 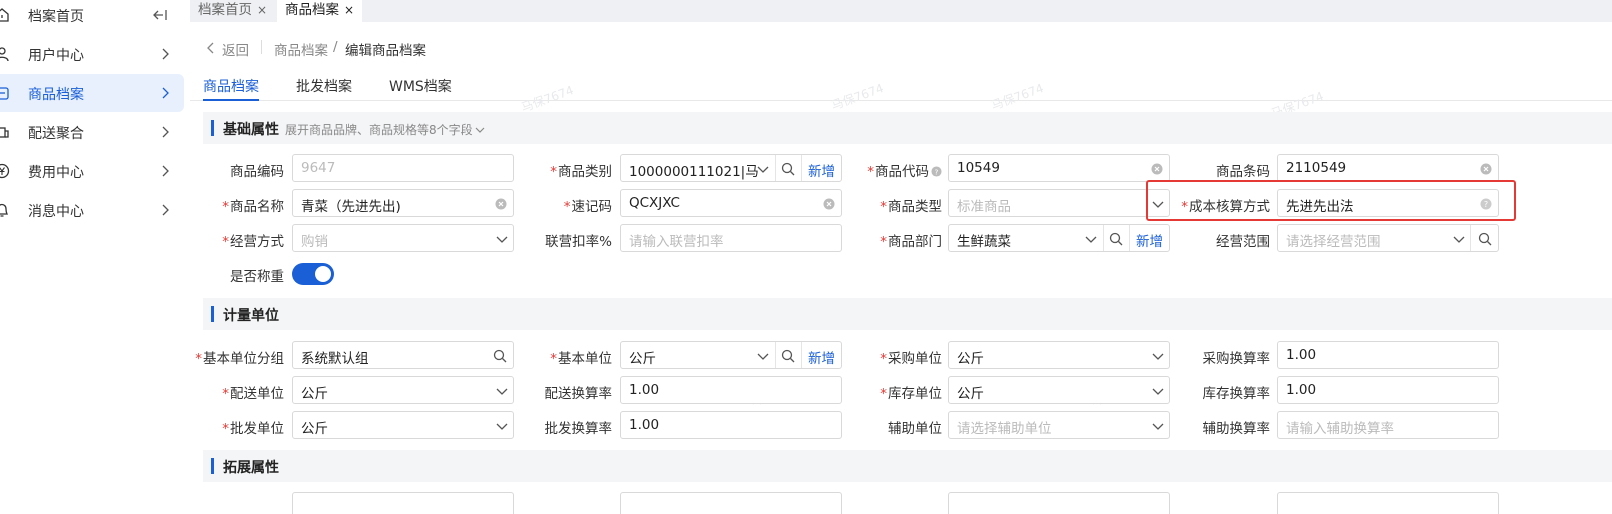 What do you see at coordinates (970, 394) in the screenshot?
I see `stock-unit-value: 公斤` at bounding box center [970, 394].